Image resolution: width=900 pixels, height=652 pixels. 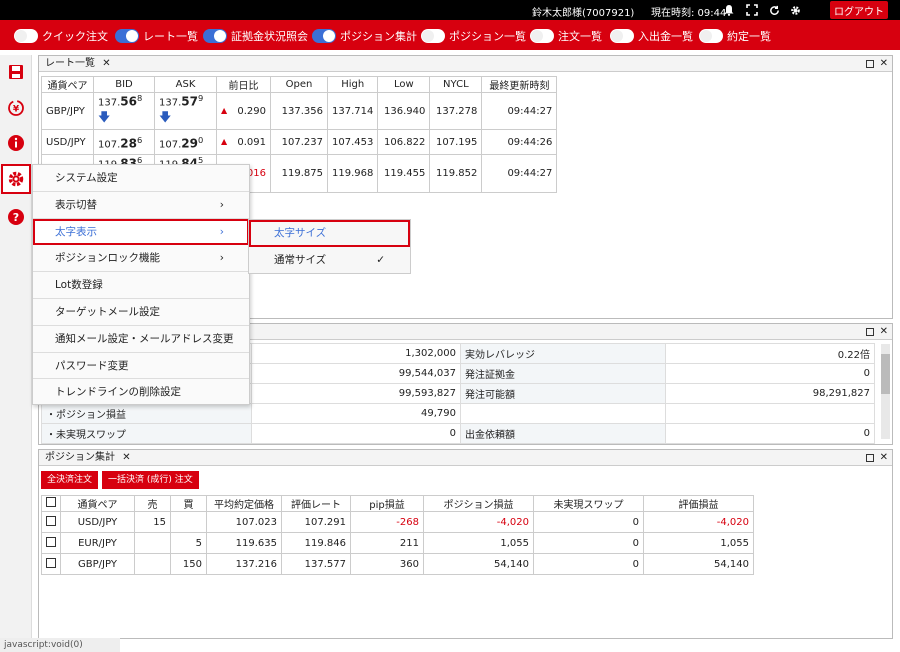 What do you see at coordinates (244, 503) in the screenshot?
I see `column-header: 平均約定価格` at bounding box center [244, 503].